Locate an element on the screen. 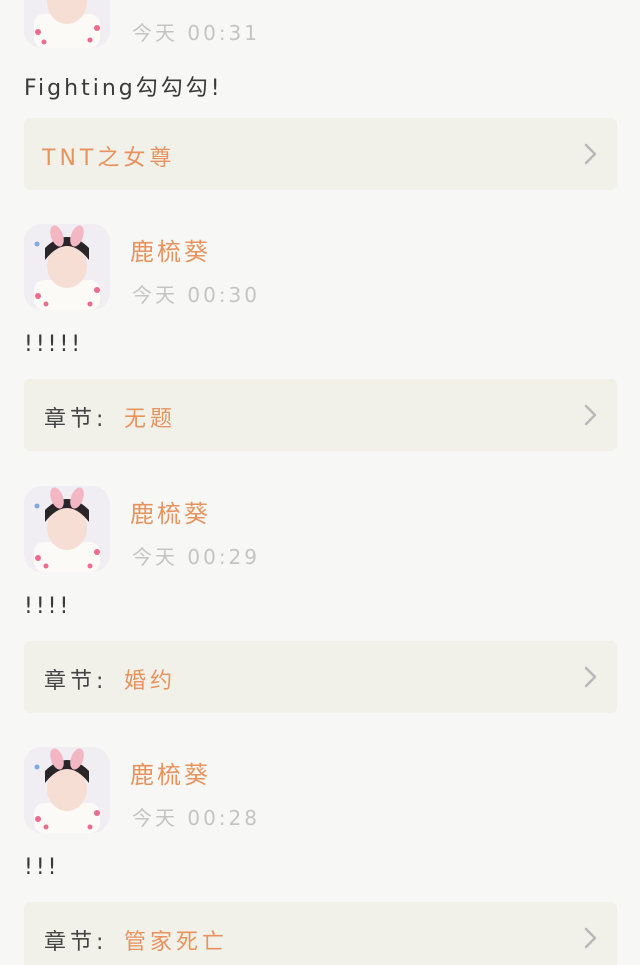  chapter-title: TNT之女尊 is located at coordinates (109, 158).